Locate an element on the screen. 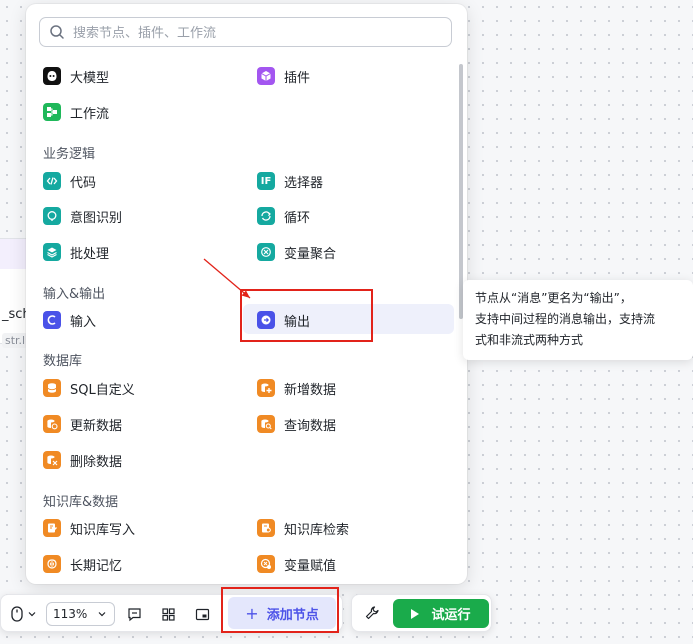 The image size is (693, 644). wrench-icon is located at coordinates (372, 613).